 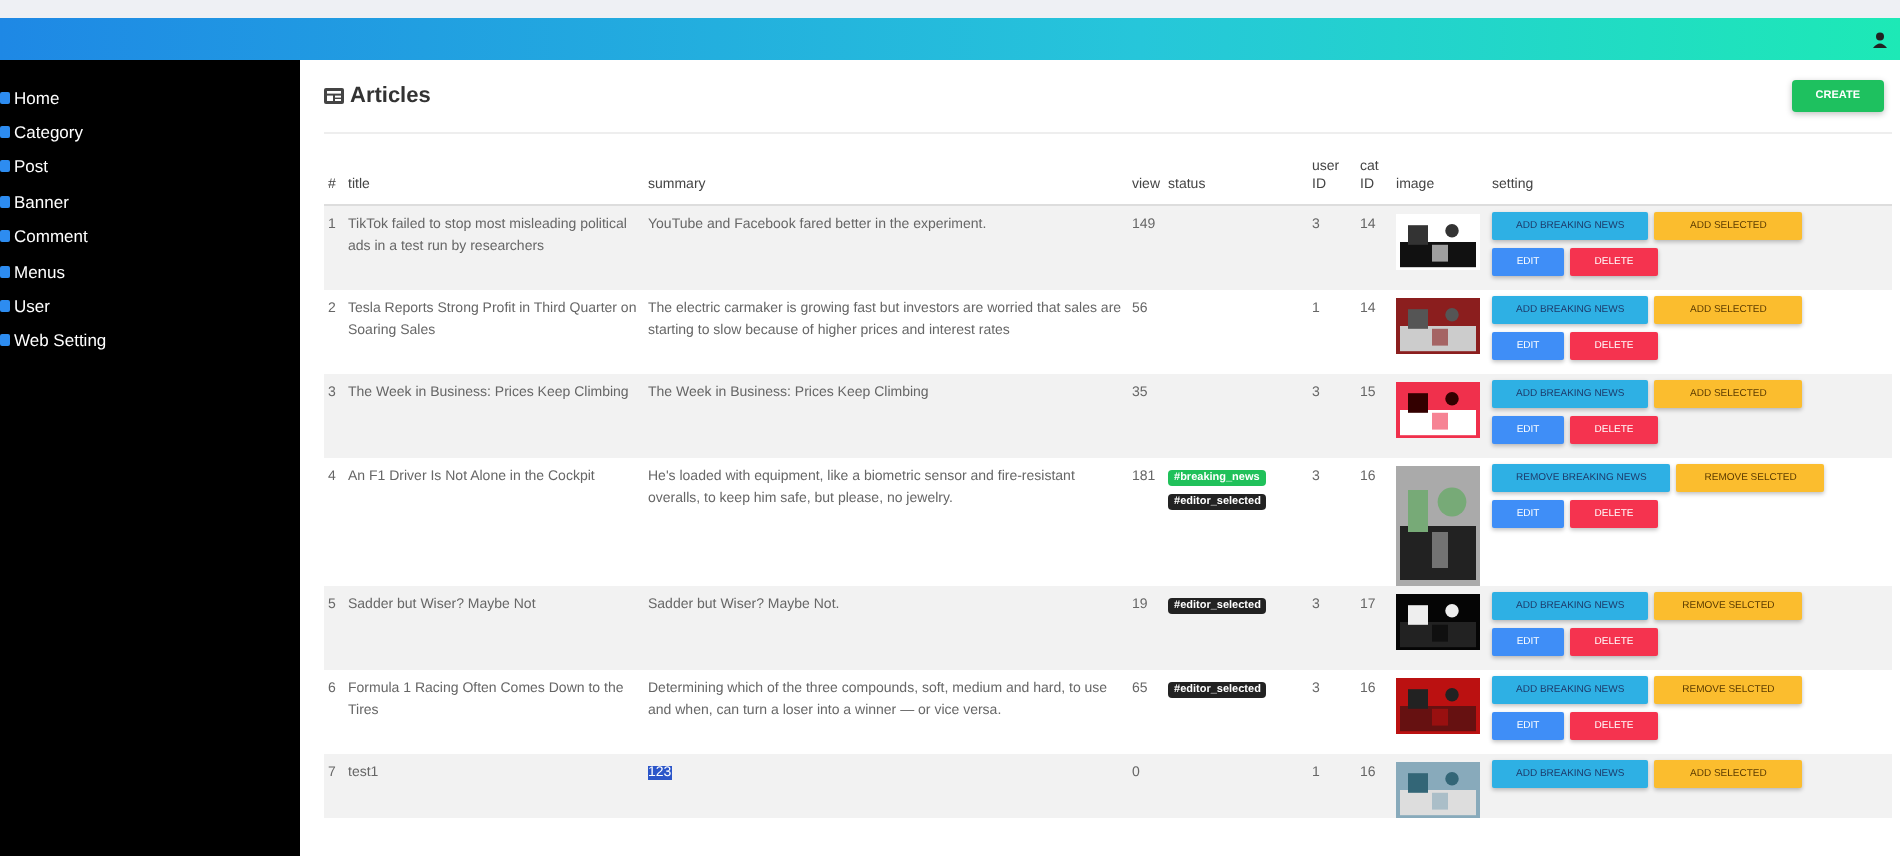 I want to click on sidebar-item: Home, so click(x=150, y=97).